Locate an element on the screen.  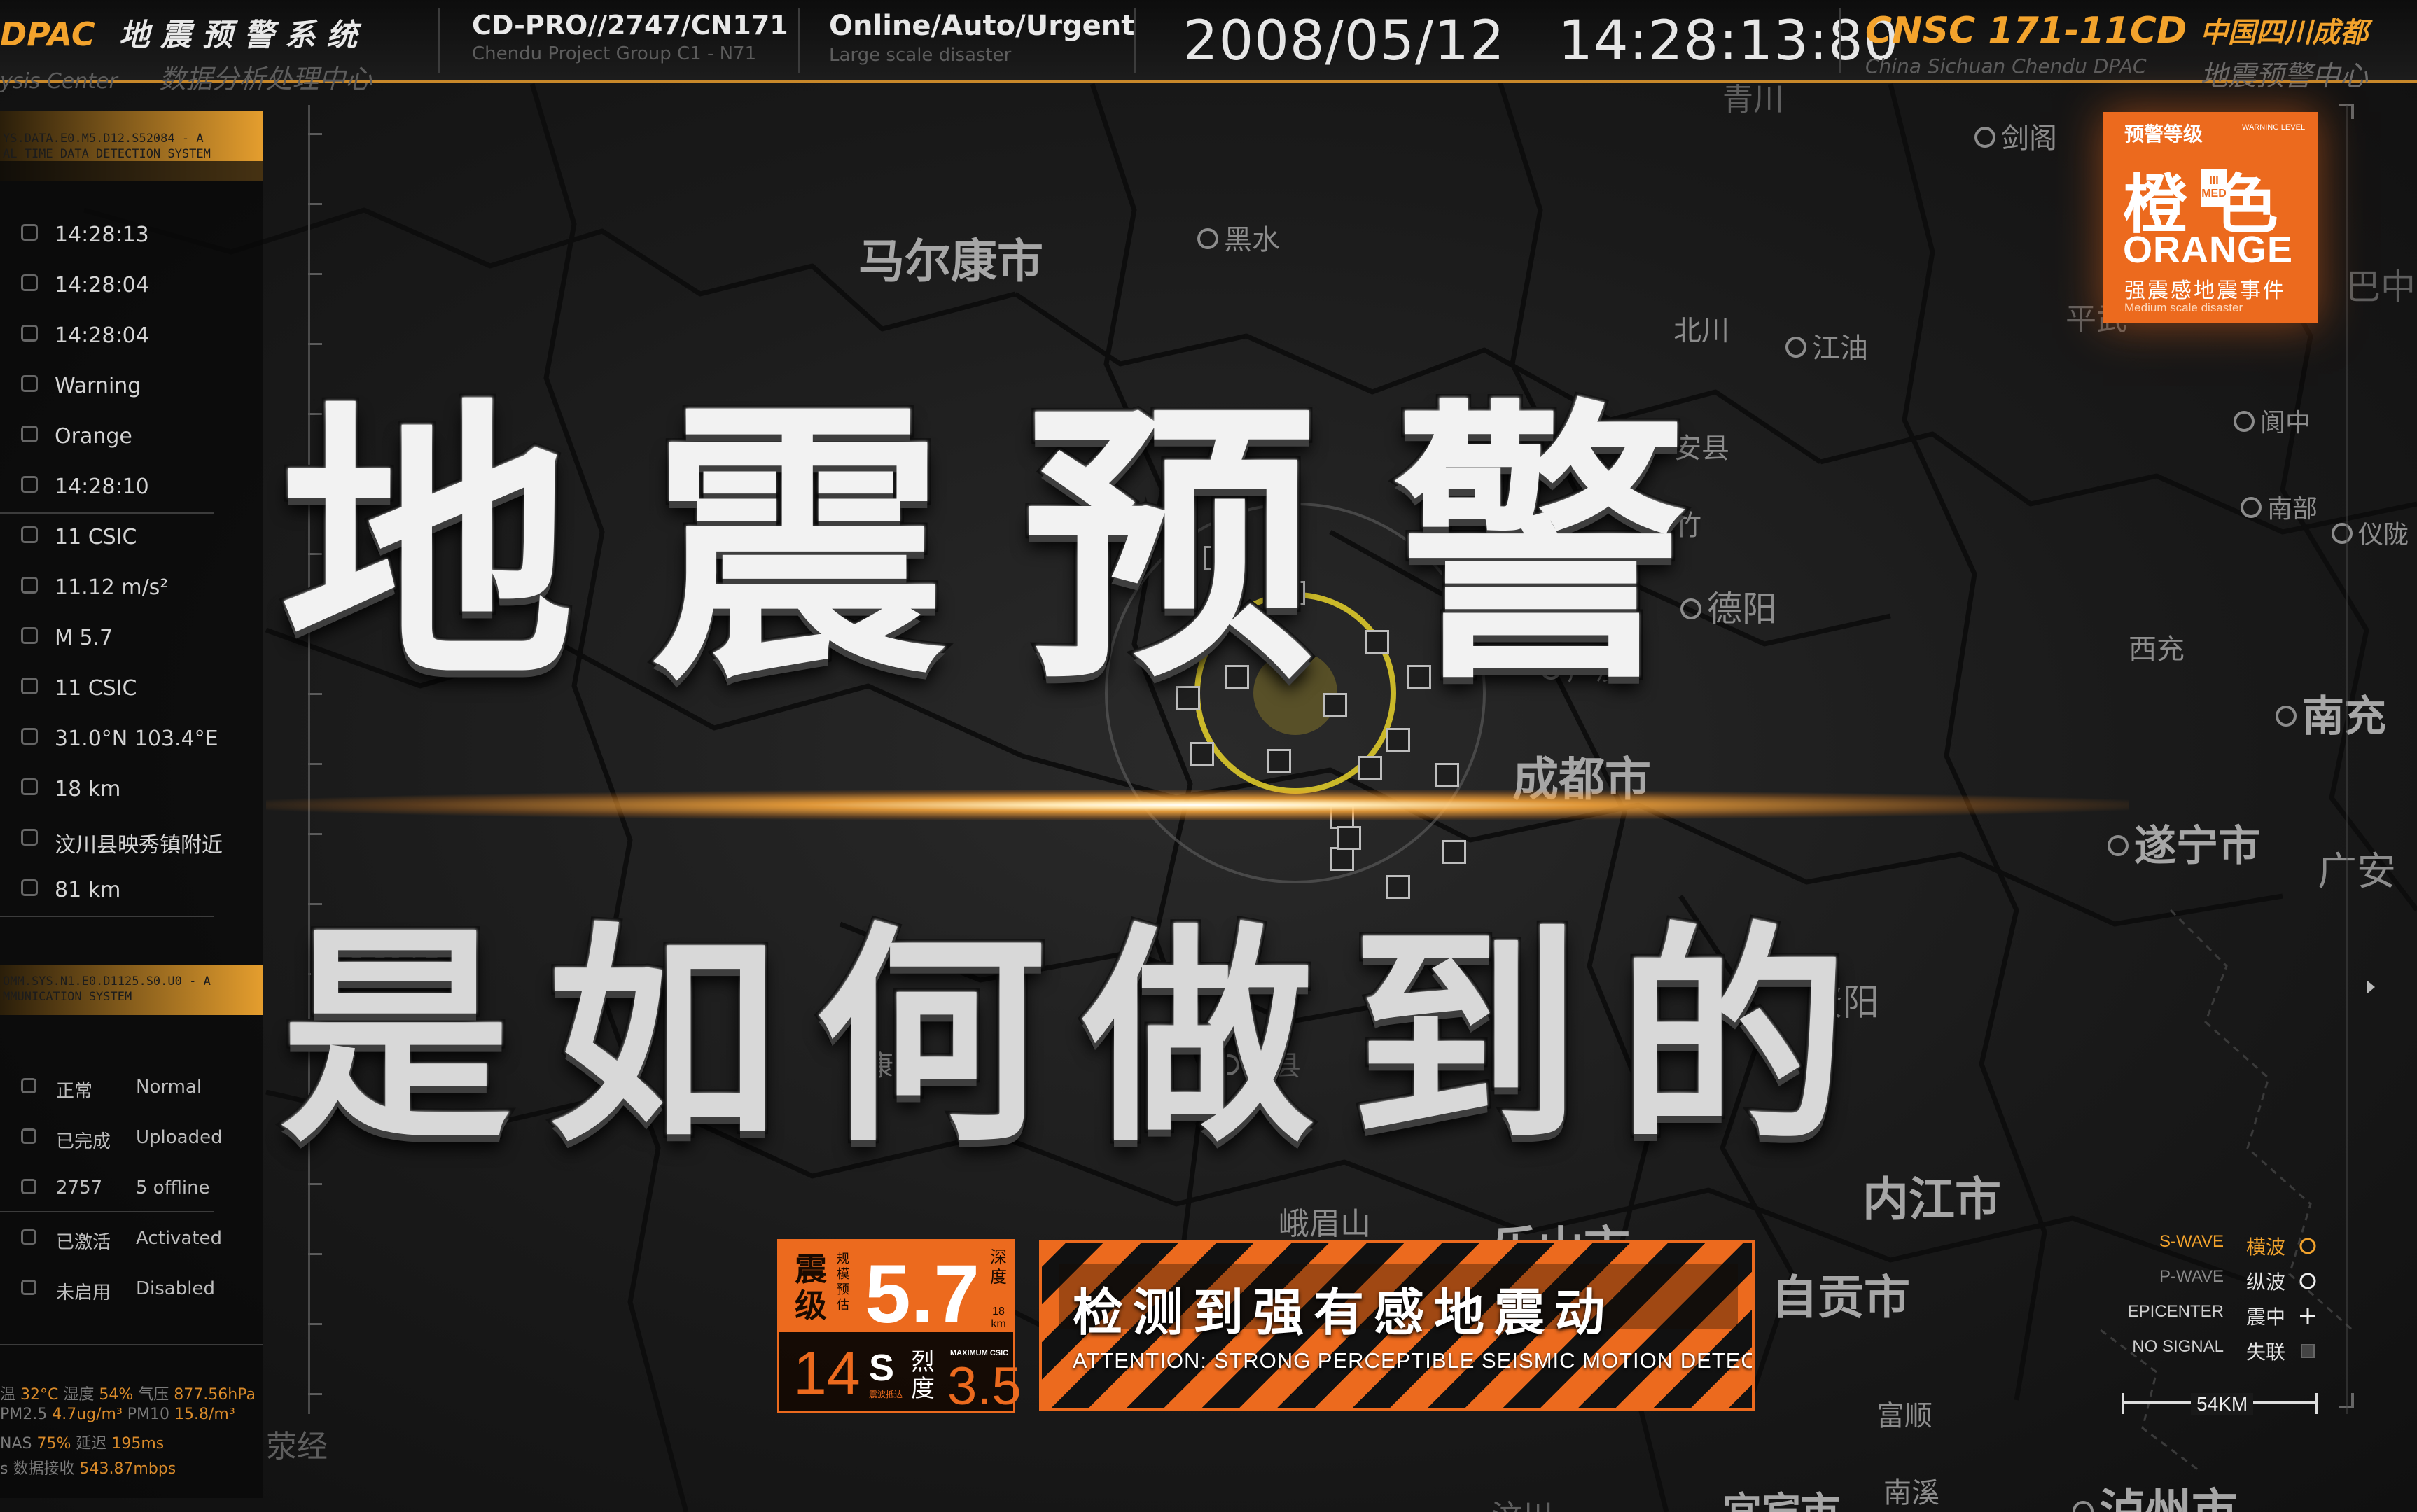
detection-row: Orange is located at coordinates (105, 437).